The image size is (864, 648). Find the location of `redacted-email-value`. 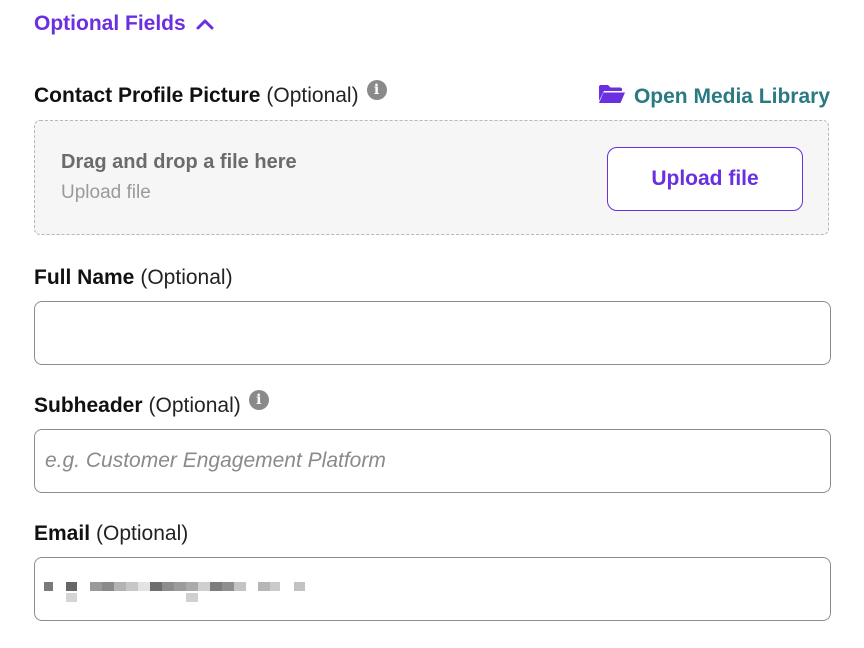

redacted-email-value is located at coordinates (179, 593).